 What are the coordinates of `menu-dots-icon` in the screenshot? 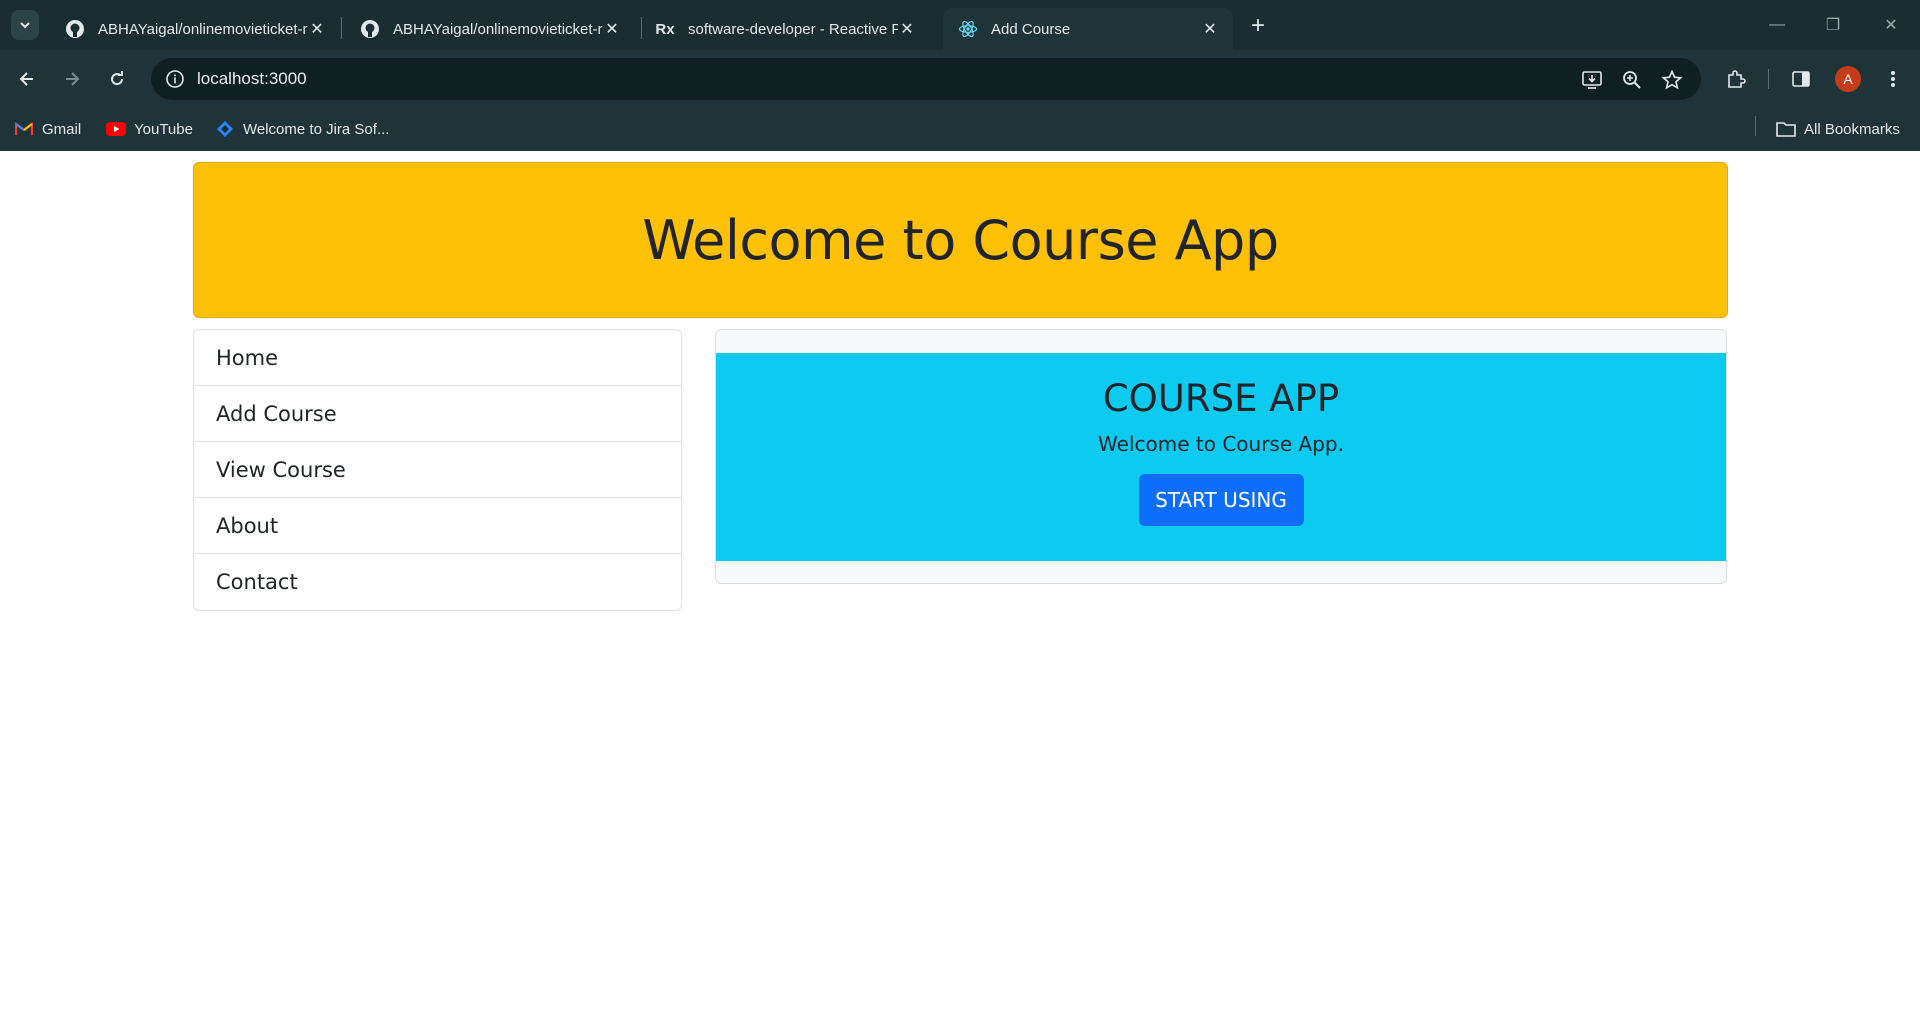 It's located at (1893, 79).